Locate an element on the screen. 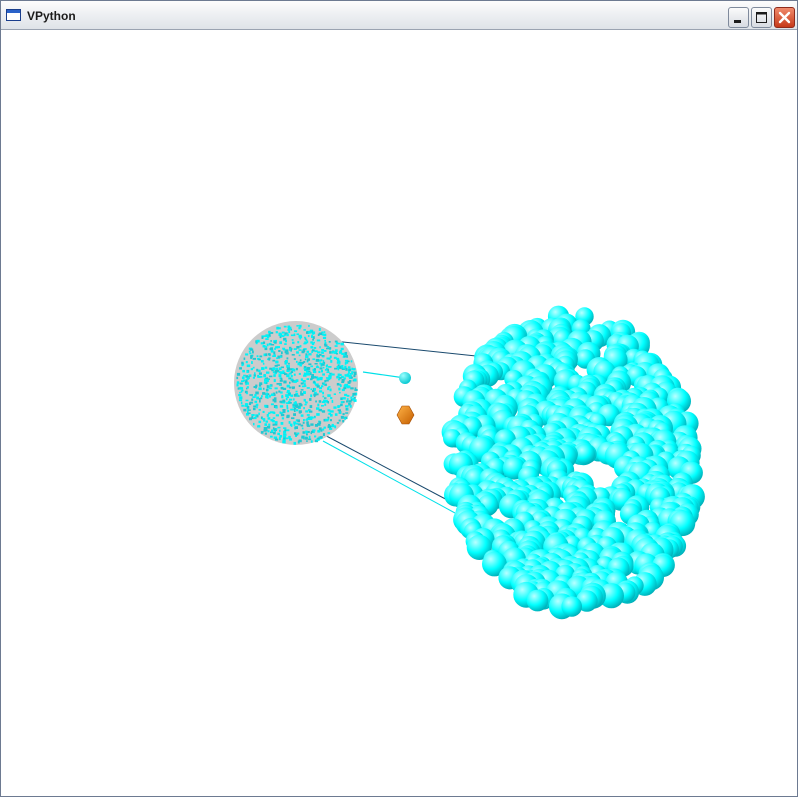  maximize-button is located at coordinates (761, 17).